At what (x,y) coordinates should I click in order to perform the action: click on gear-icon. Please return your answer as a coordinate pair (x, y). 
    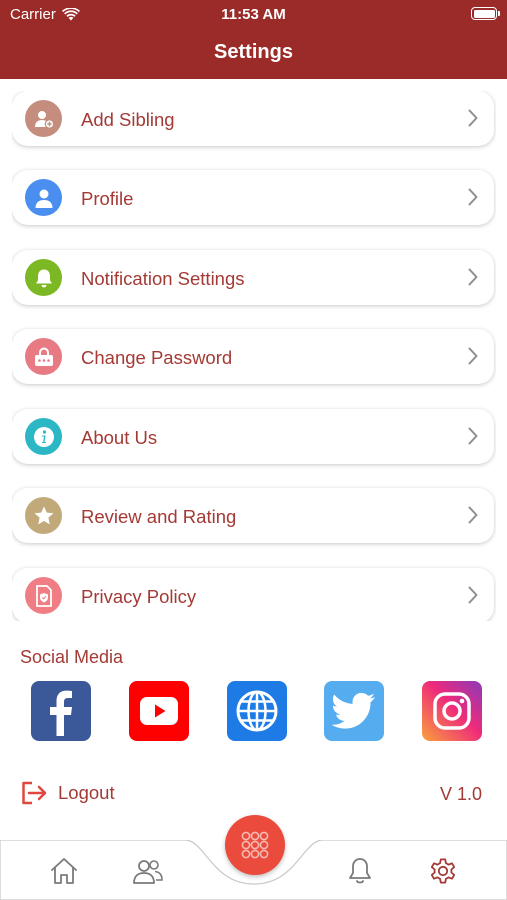
    Looking at the image, I should click on (443, 871).